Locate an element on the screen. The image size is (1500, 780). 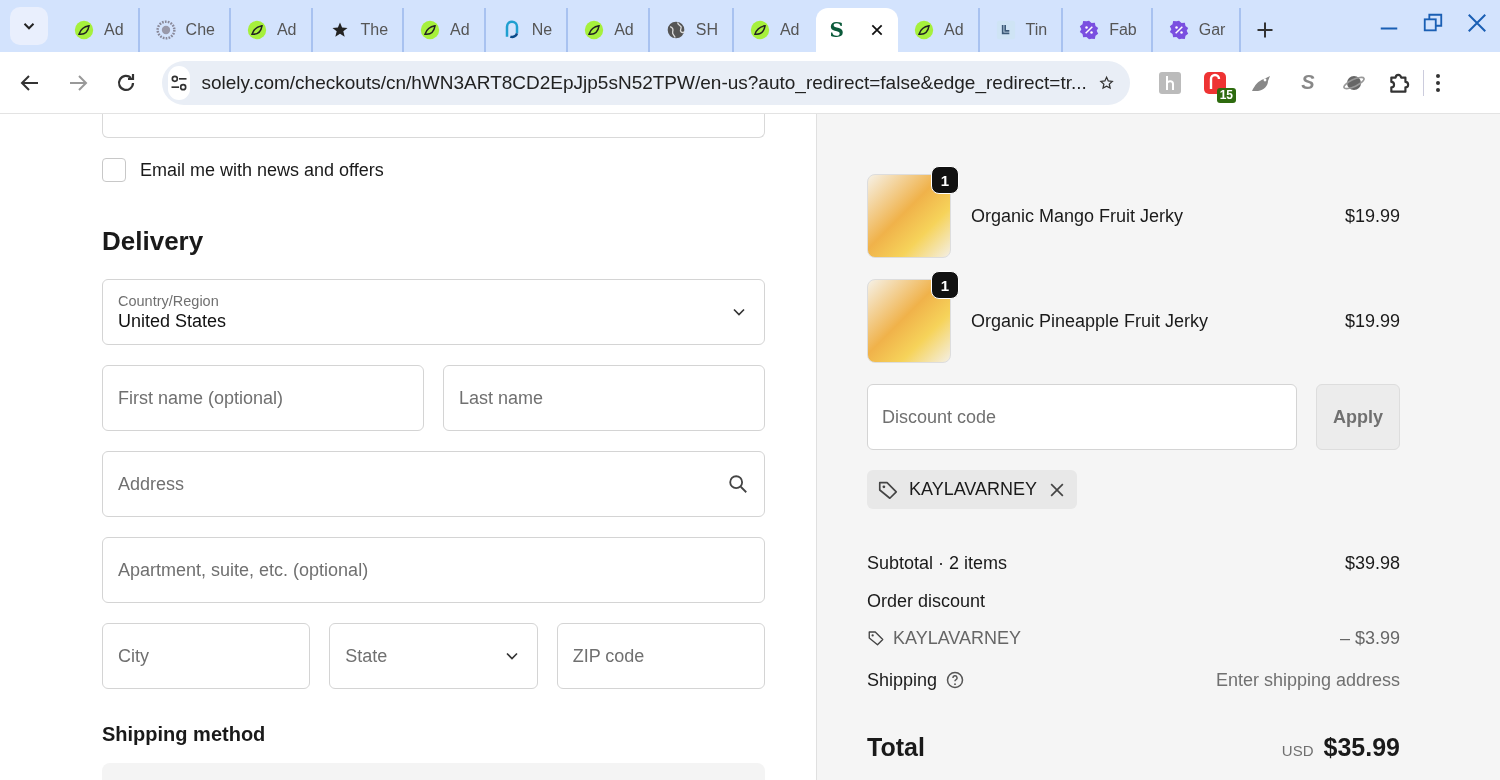
browser-tab: Ad is located at coordinates (774, 30).